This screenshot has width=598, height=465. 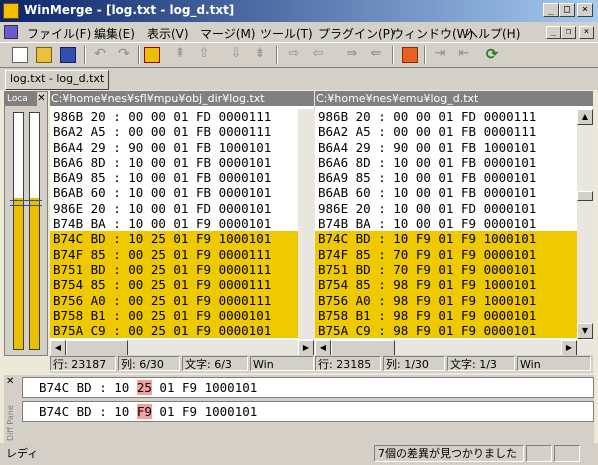 What do you see at coordinates (446, 116) in the screenshot?
I see `right-text-line: 986B 20 : 00 00 01 FD 0000111` at bounding box center [446, 116].